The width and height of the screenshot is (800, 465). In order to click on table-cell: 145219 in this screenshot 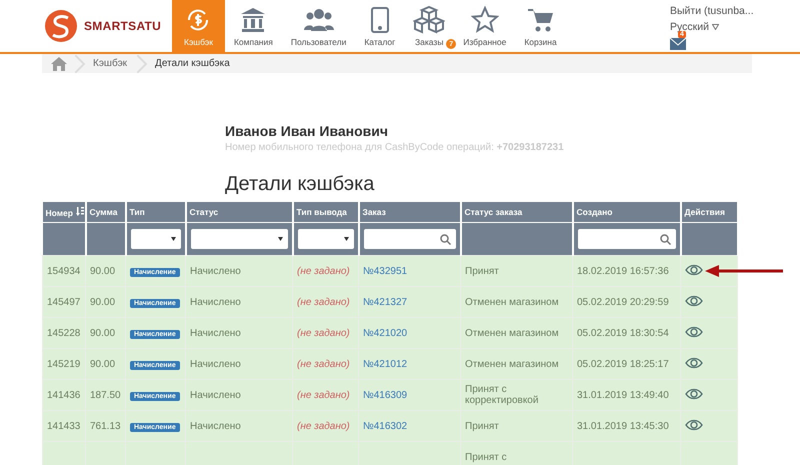, I will do `click(63, 364)`.